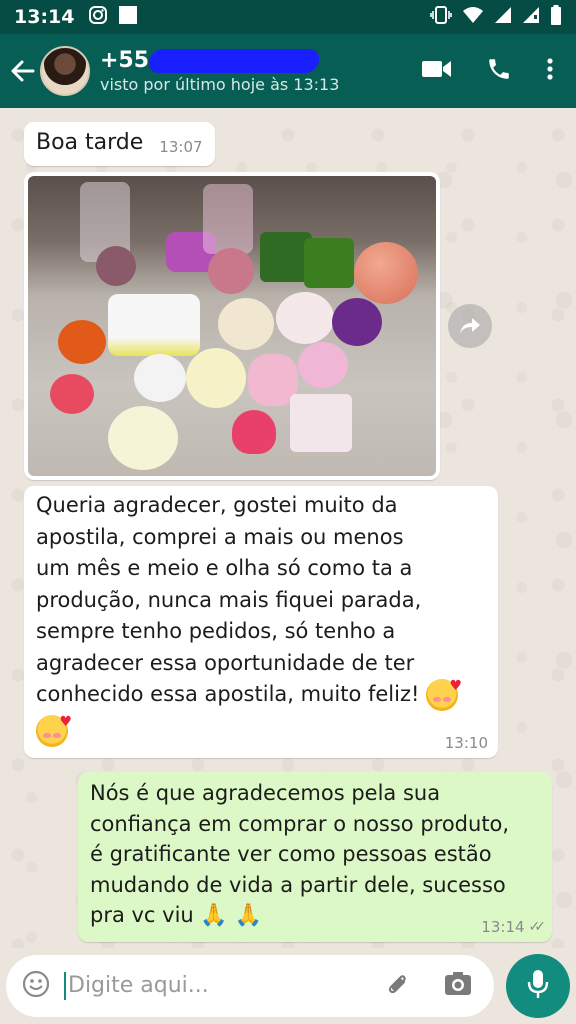 This screenshot has height=1024, width=576. Describe the element at coordinates (288, 17) in the screenshot. I see `status-bar: 13:14` at that location.